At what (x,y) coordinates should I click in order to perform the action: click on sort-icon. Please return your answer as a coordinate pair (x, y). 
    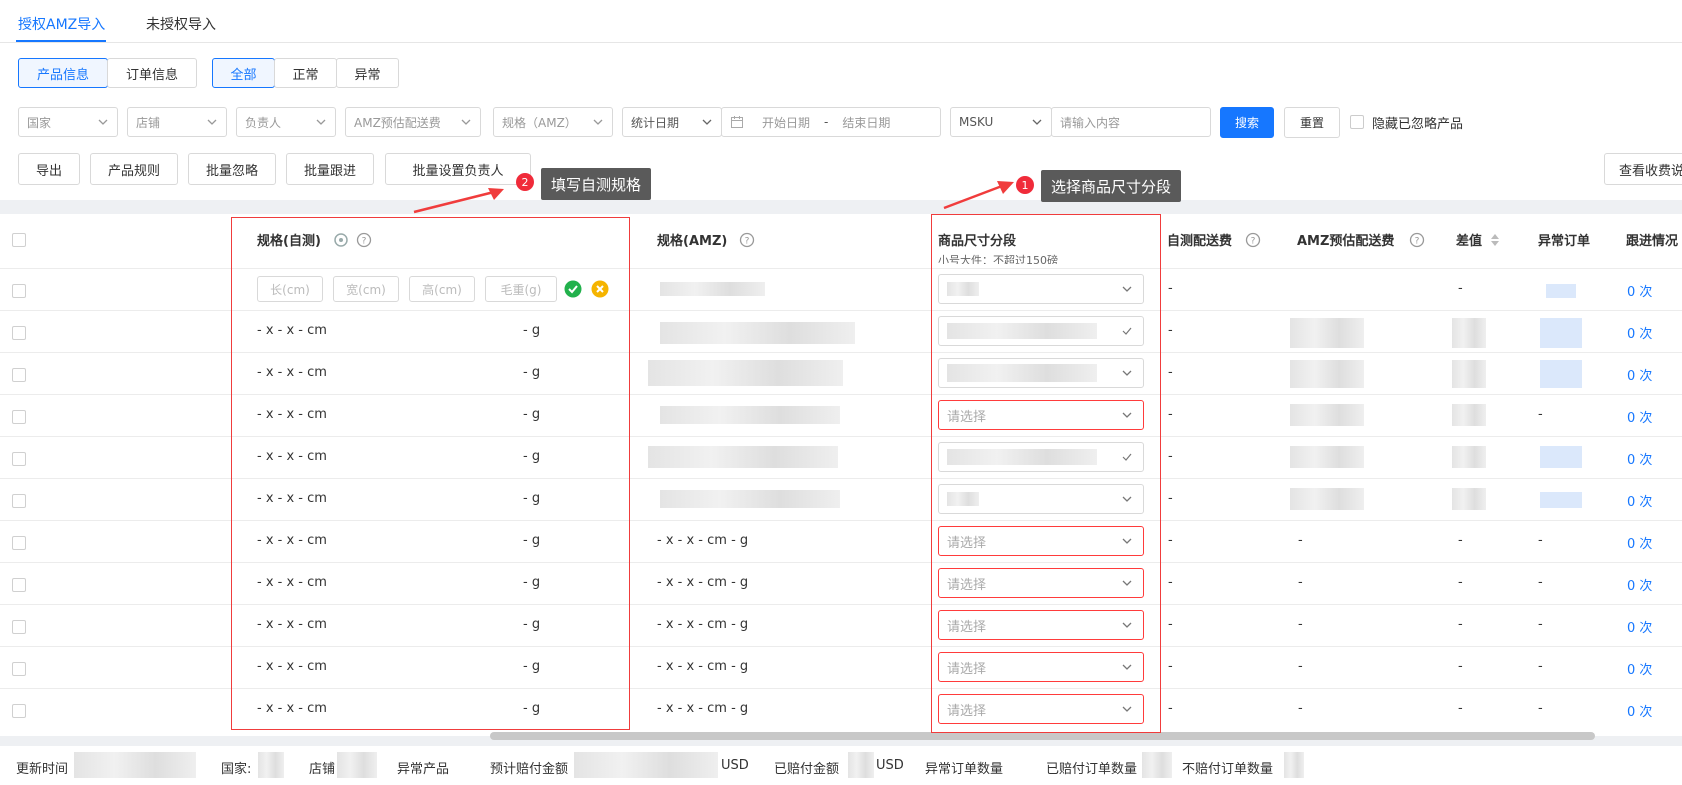
    Looking at the image, I should click on (1495, 240).